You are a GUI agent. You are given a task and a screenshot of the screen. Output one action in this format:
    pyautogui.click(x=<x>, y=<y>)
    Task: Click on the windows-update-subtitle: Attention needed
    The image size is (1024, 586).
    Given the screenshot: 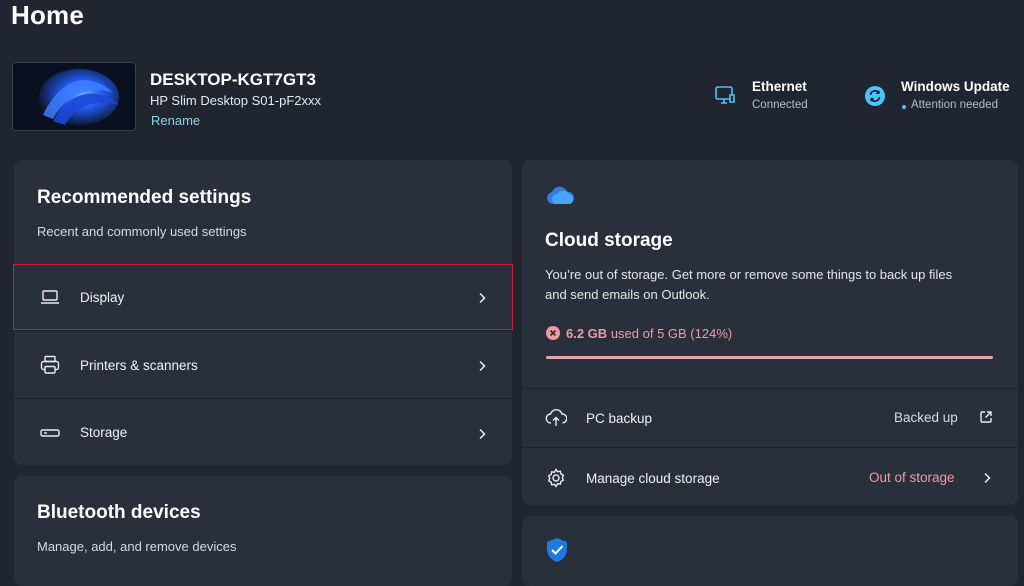 What is the action you would take?
    pyautogui.click(x=954, y=105)
    